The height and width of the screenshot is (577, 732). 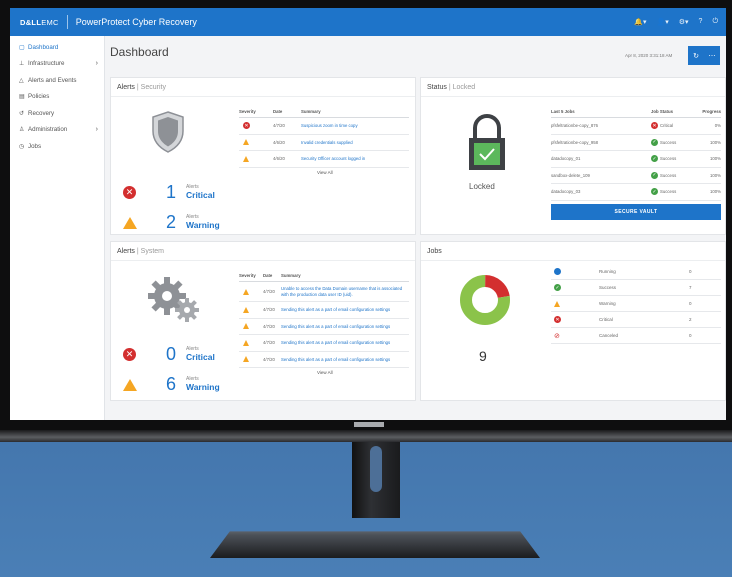 What do you see at coordinates (696, 55) in the screenshot?
I see `refresh-icon: ↻` at bounding box center [696, 55].